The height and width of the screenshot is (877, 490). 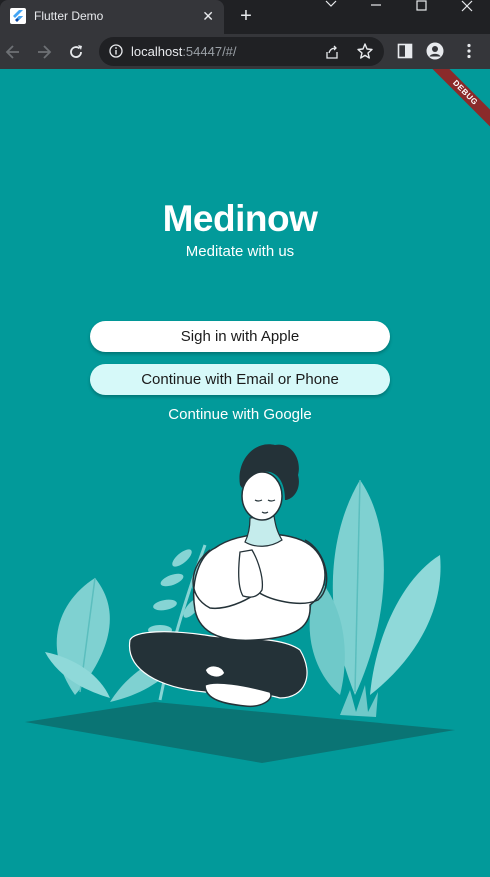 What do you see at coordinates (240, 218) in the screenshot?
I see `app-title: Medinow` at bounding box center [240, 218].